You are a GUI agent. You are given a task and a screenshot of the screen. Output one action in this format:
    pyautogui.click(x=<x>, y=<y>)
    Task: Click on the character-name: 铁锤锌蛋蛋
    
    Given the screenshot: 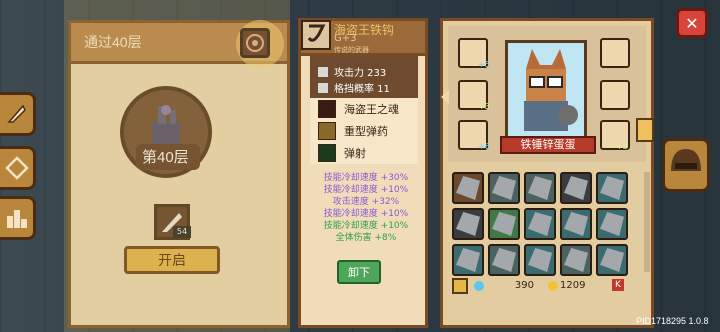 What is the action you would take?
    pyautogui.click(x=548, y=145)
    